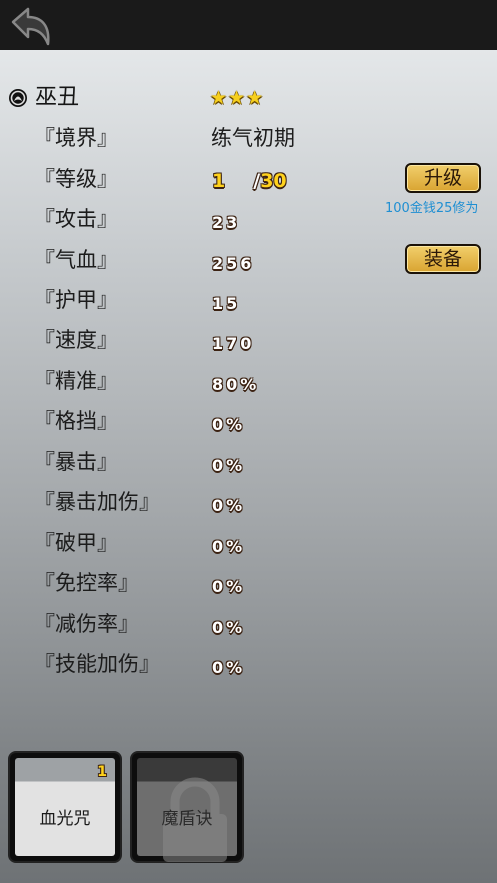  I want to click on stat-label-attack: 『攻击』, so click(76, 219).